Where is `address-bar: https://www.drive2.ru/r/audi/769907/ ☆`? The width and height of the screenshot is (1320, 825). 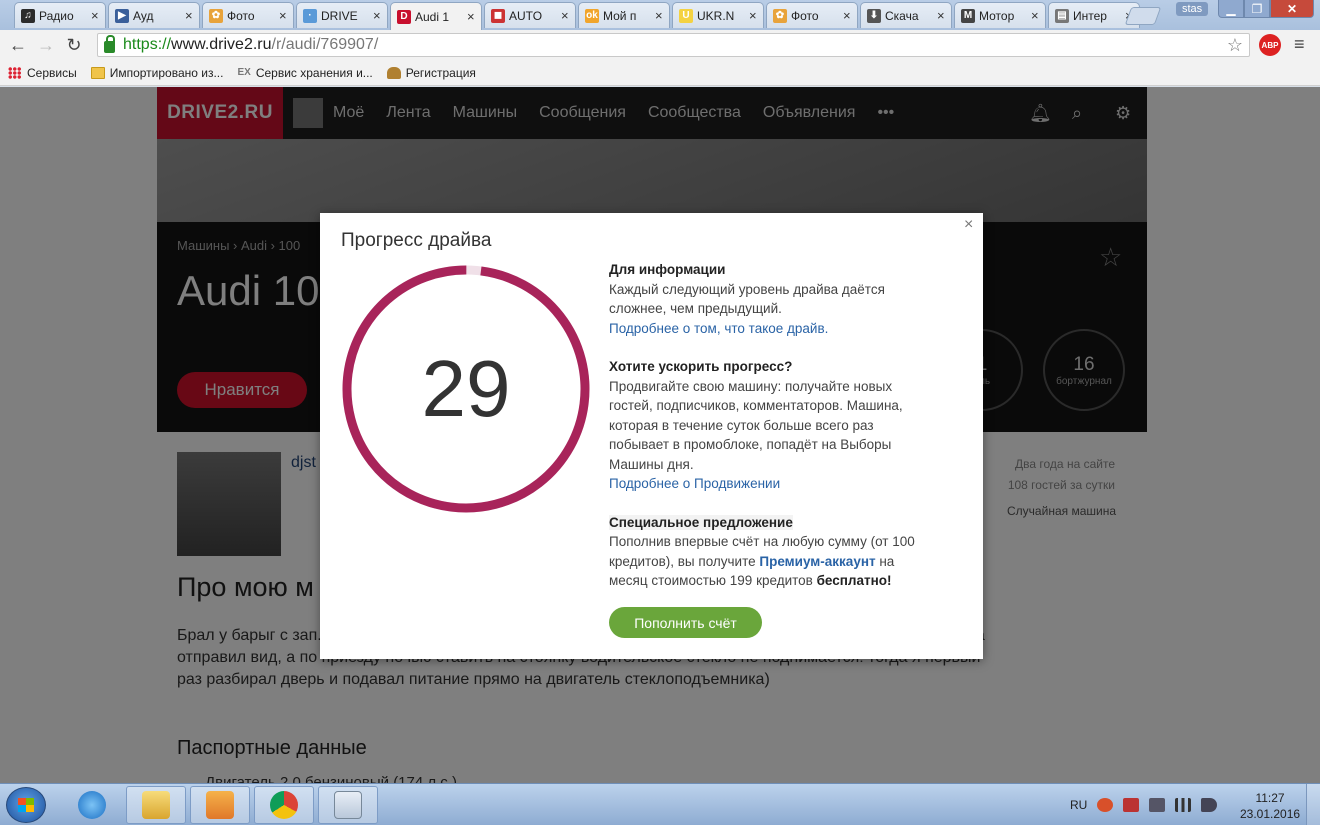 address-bar: https://www.drive2.ru/r/audi/769907/ ☆ is located at coordinates (673, 45).